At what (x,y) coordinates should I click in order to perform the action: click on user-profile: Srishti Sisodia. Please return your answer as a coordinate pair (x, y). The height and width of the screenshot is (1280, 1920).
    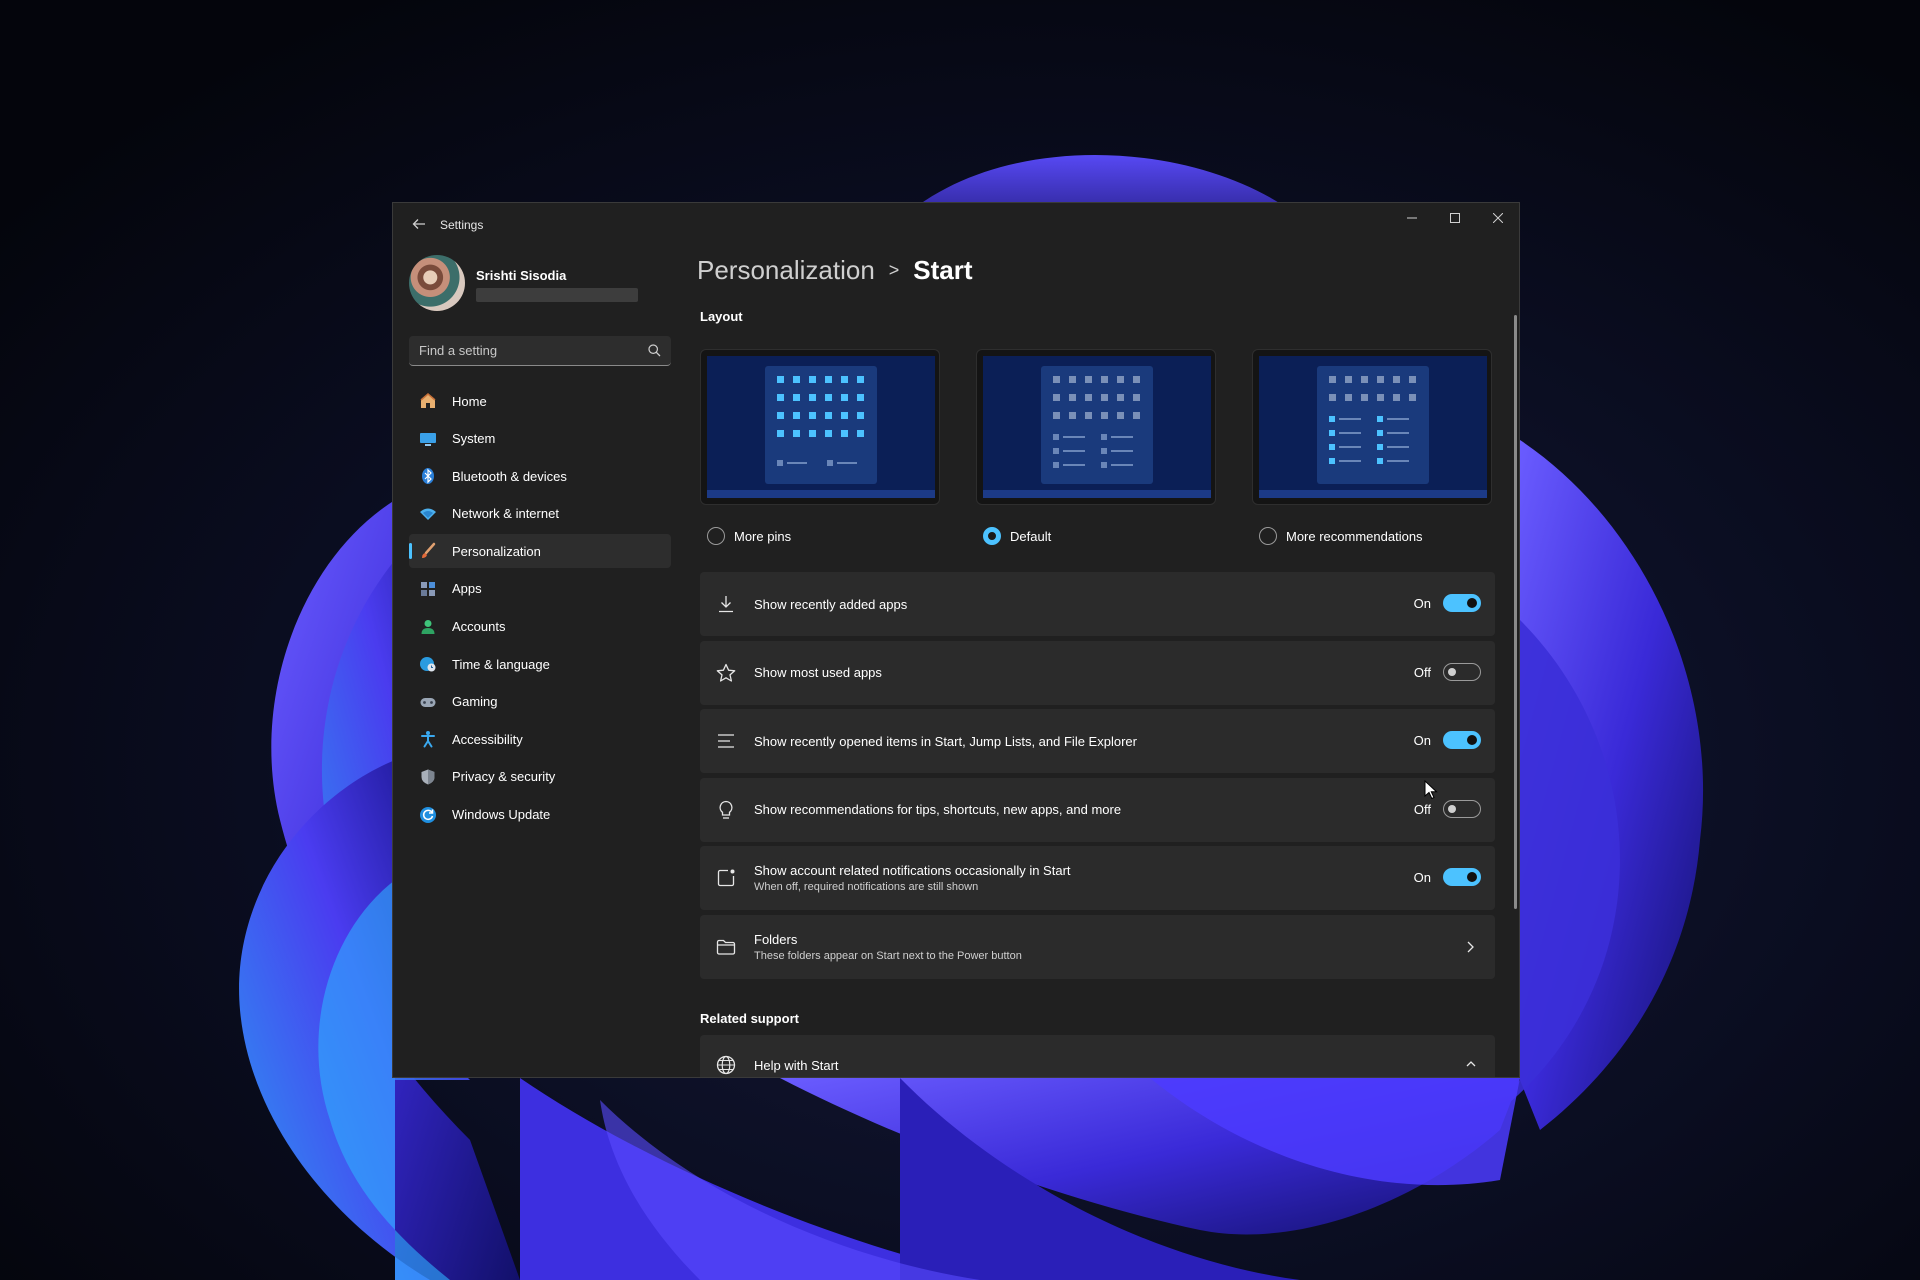
    Looking at the image, I should click on (539, 284).